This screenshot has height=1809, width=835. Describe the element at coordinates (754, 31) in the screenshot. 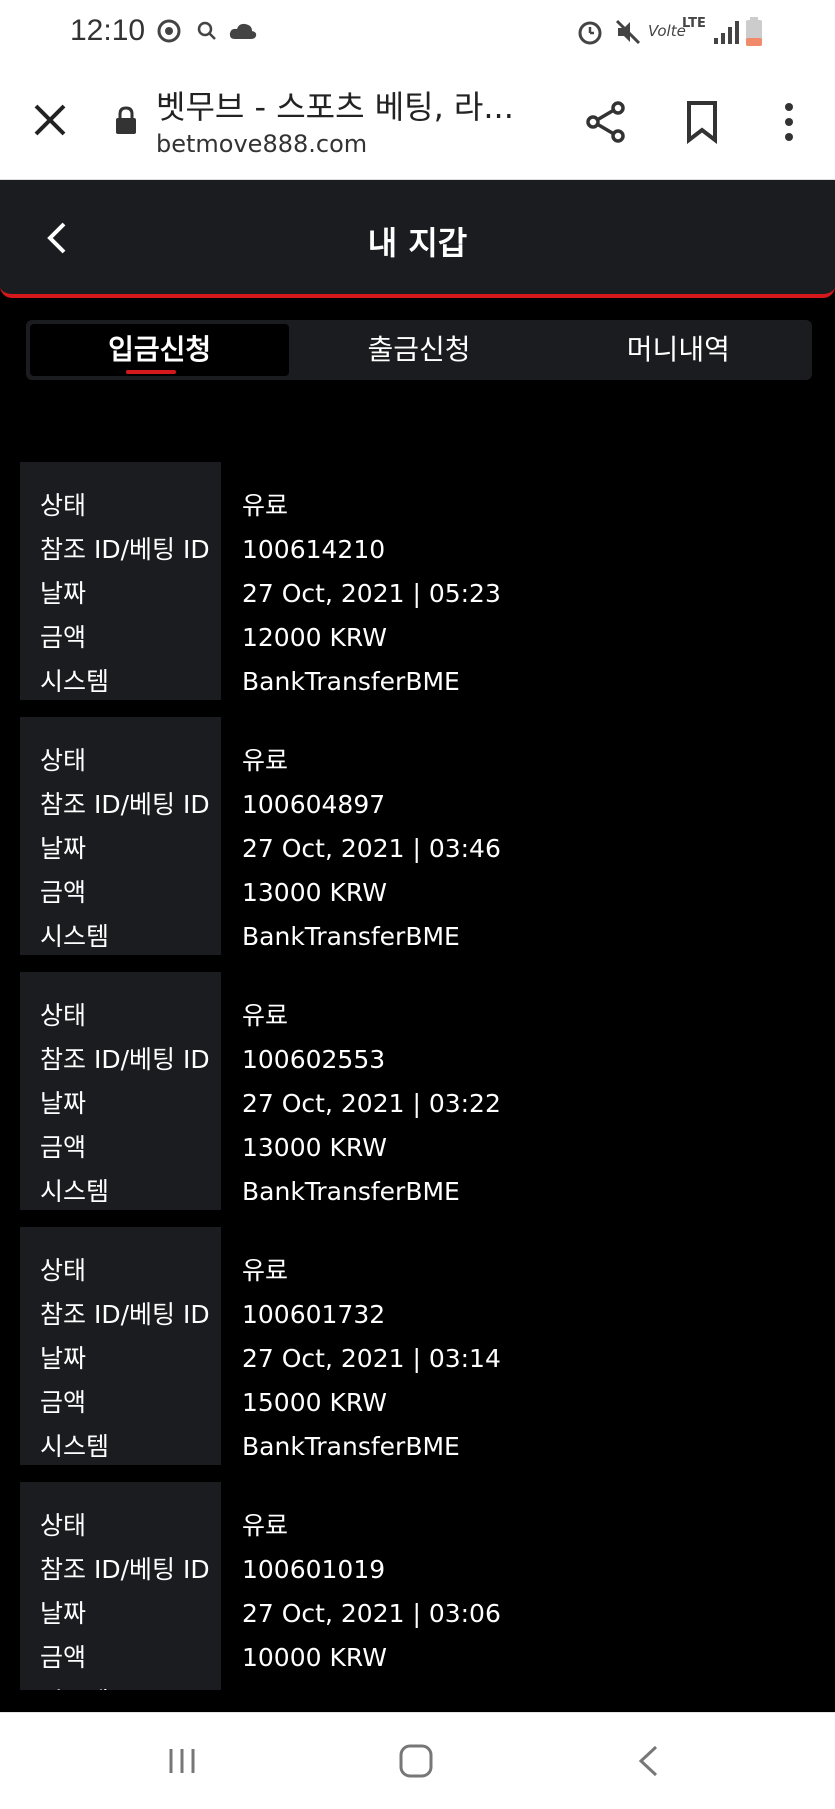

I see `battery-icon` at that location.